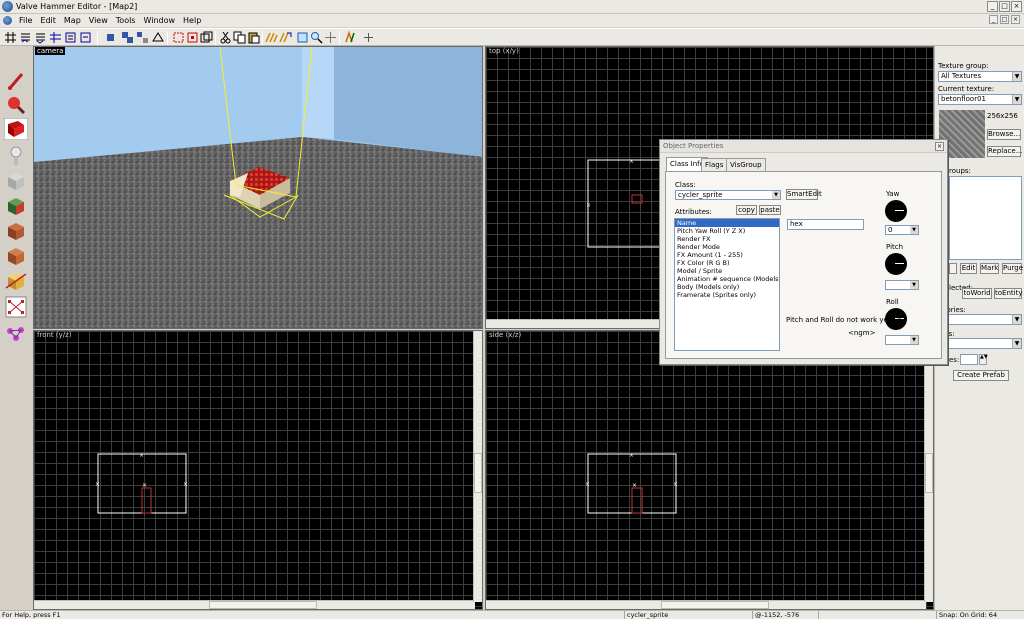  I want to click on dialog-close-icon: ×, so click(939, 146).